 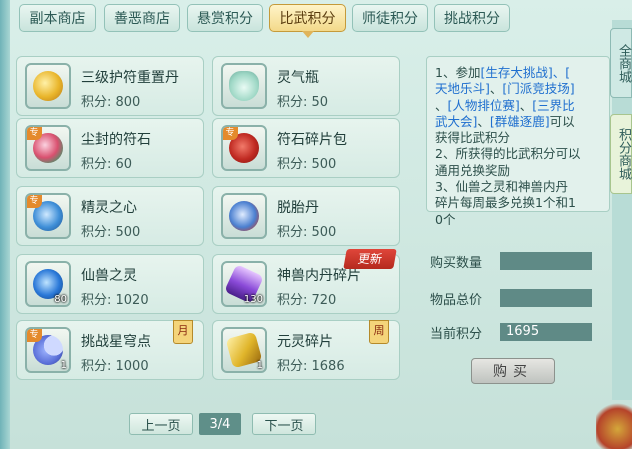 What do you see at coordinates (553, 105) in the screenshot?
I see `info-link: [三界比` at bounding box center [553, 105].